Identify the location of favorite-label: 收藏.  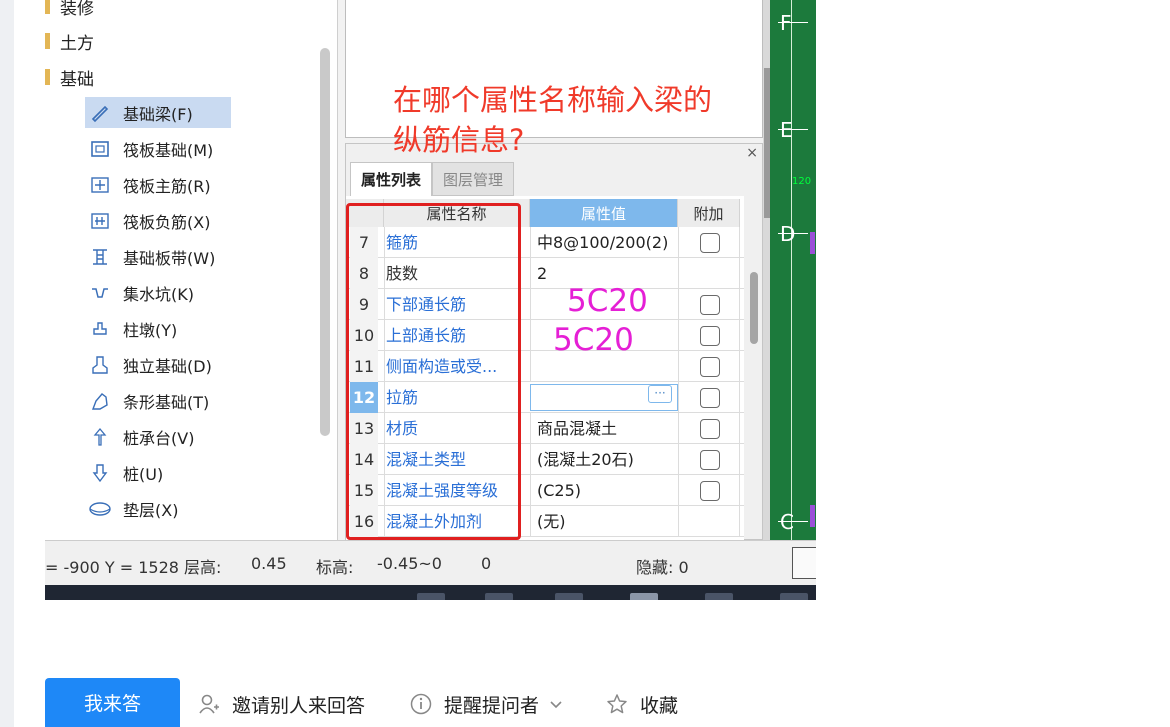
(659, 705).